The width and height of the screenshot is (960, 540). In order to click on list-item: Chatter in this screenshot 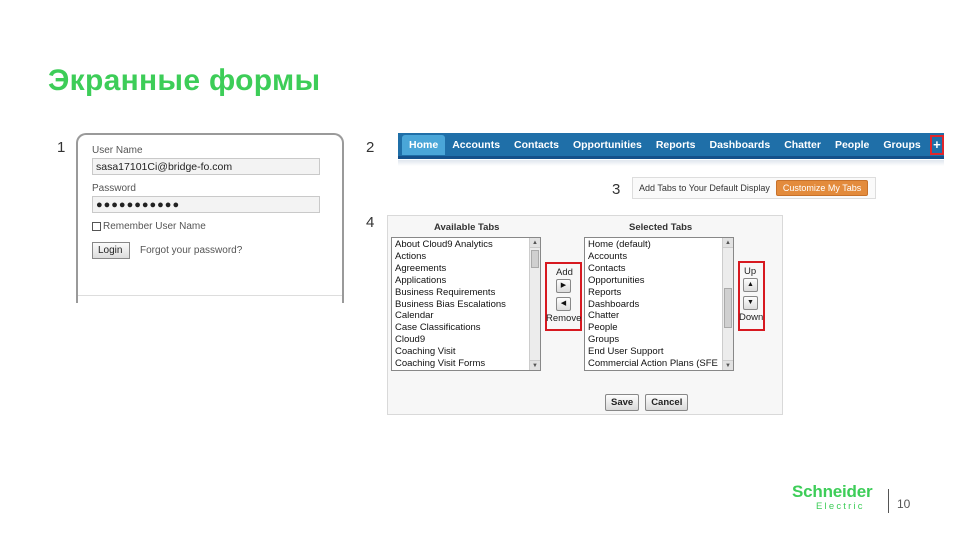, I will do `click(654, 316)`.